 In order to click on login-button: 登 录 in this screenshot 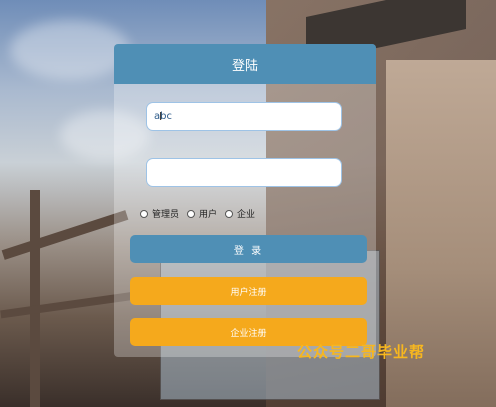, I will do `click(248, 249)`.